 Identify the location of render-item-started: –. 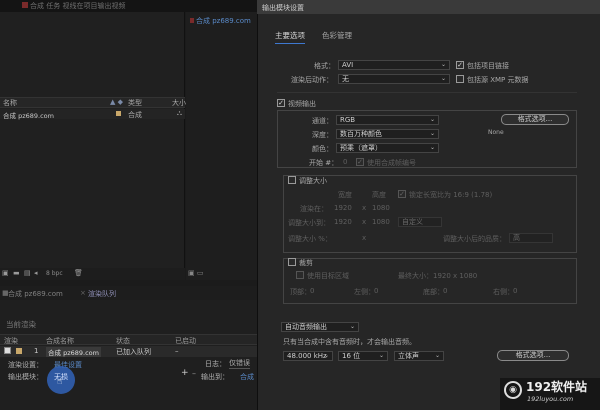
(177, 351).